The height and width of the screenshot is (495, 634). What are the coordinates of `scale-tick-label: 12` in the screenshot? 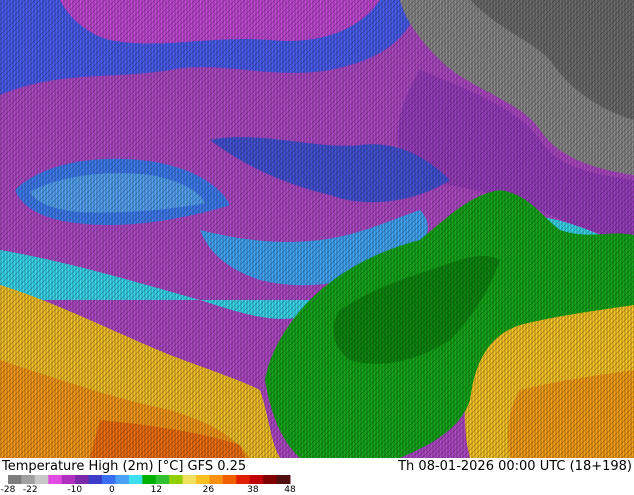 It's located at (156, 490).